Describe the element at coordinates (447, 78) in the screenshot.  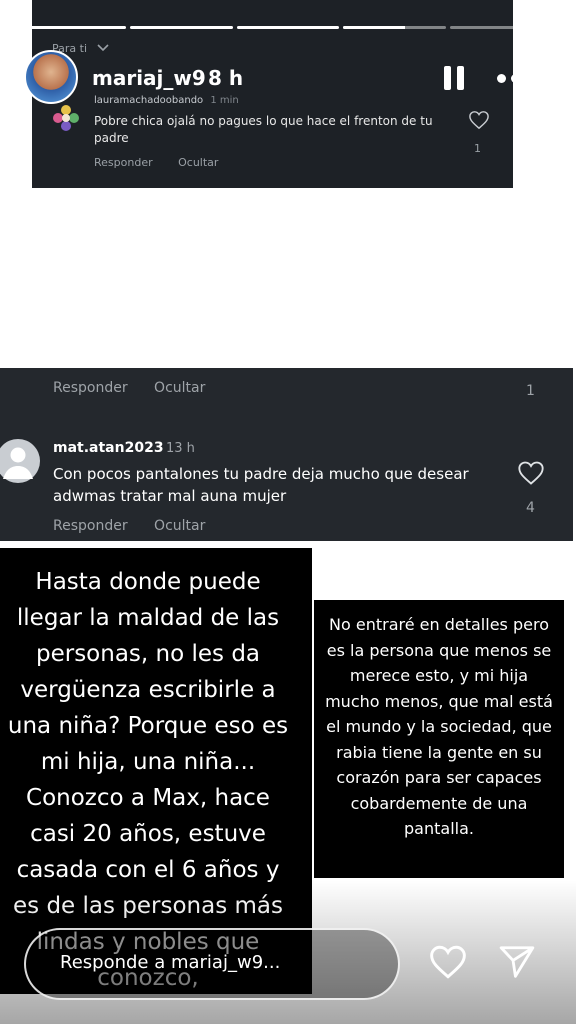
I see `pause-icon` at that location.